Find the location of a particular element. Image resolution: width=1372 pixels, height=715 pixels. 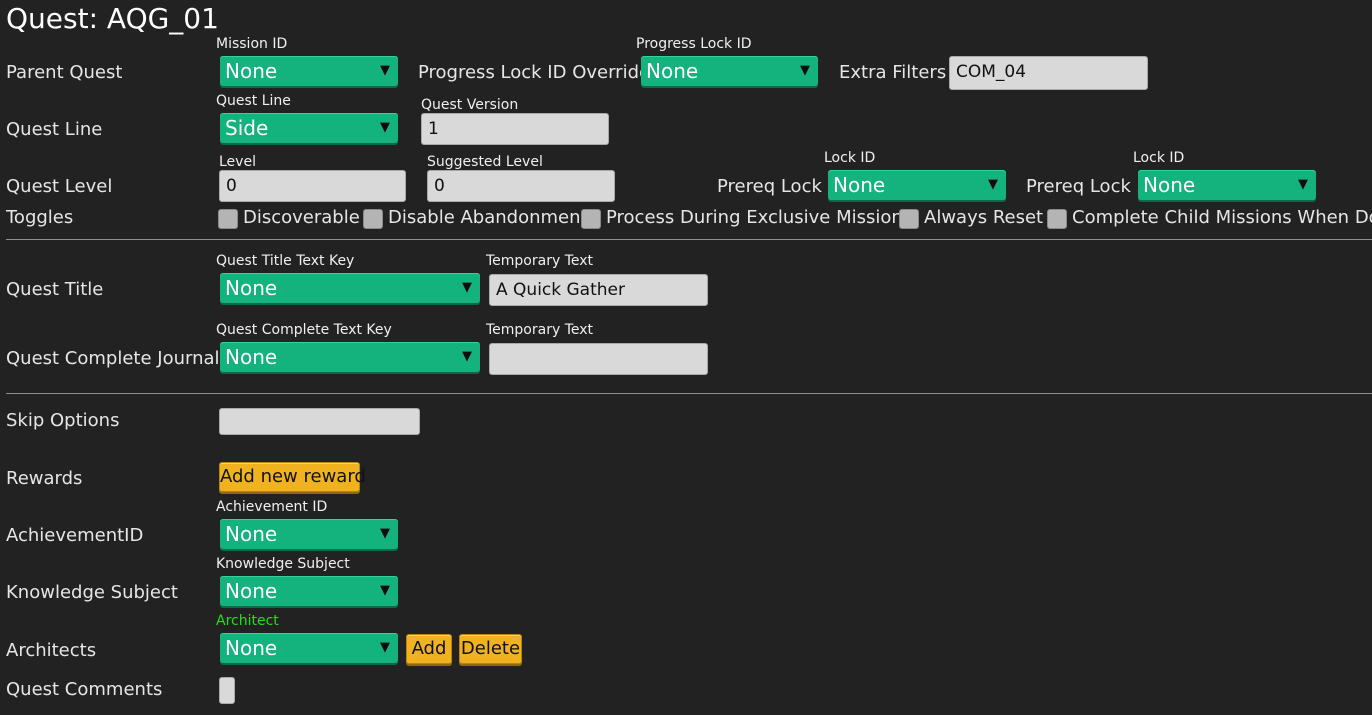

quest-line-label: Quest Line is located at coordinates (54, 129).